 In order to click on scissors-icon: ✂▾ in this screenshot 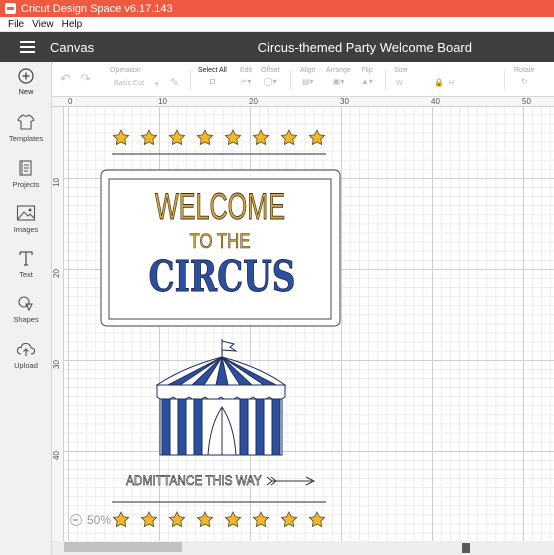, I will do `click(246, 81)`.